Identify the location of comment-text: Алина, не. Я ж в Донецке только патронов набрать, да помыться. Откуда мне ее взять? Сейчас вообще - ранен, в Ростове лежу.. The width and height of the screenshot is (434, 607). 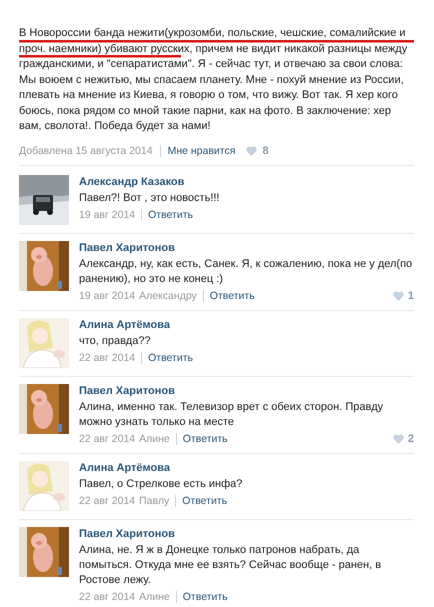
(230, 565).